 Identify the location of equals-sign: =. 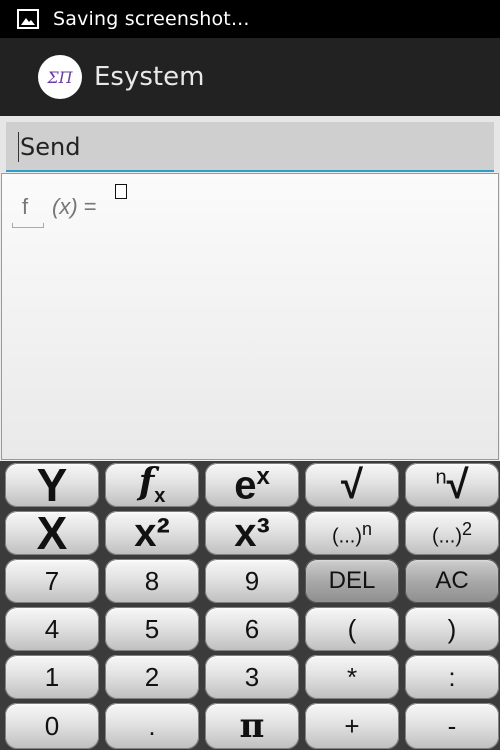
(90, 206).